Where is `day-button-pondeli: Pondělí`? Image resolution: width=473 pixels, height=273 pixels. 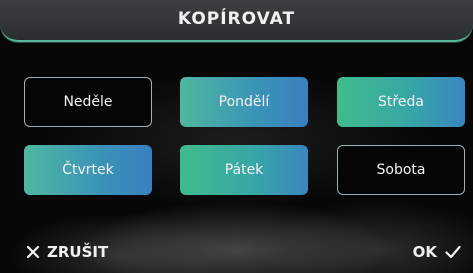
day-button-pondeli: Pondělí is located at coordinates (244, 102).